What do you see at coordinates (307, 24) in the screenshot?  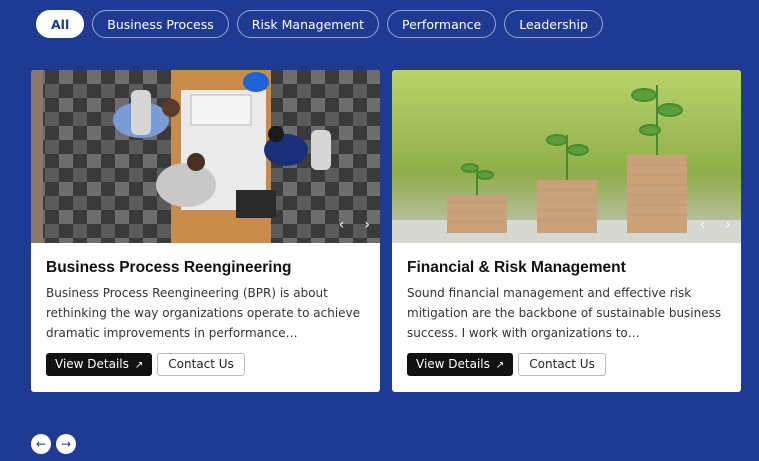 I see `filter-chip-risk-management: Risk Management` at bounding box center [307, 24].